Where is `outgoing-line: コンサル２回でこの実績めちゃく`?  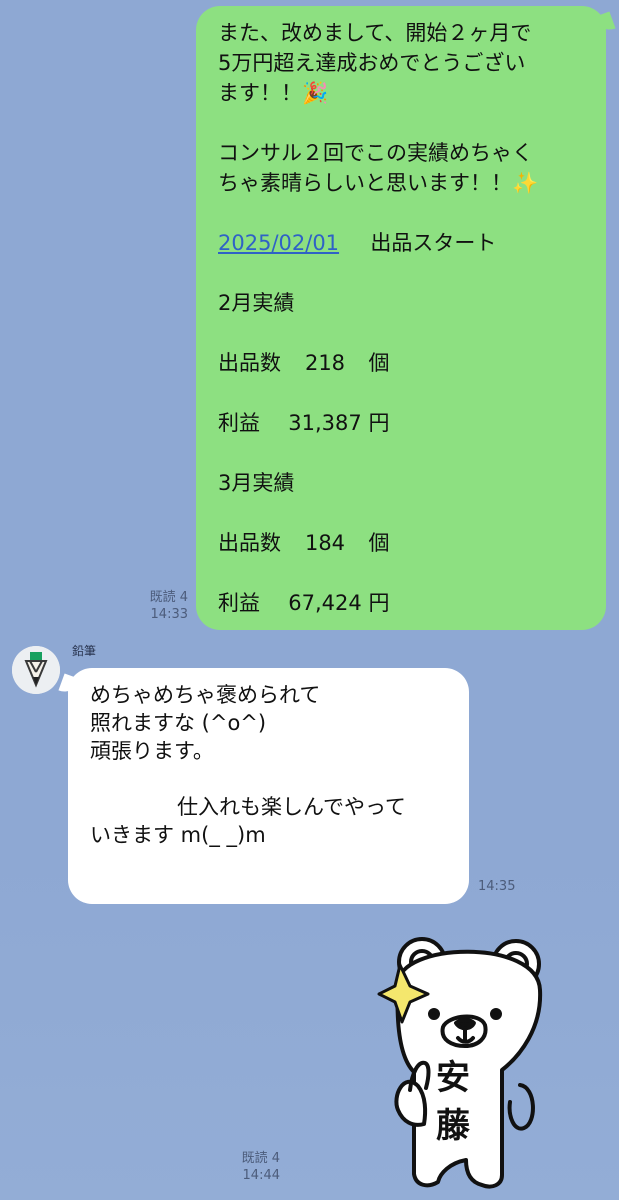
outgoing-line: コンサル２回でこの実績めちゃく is located at coordinates (375, 153).